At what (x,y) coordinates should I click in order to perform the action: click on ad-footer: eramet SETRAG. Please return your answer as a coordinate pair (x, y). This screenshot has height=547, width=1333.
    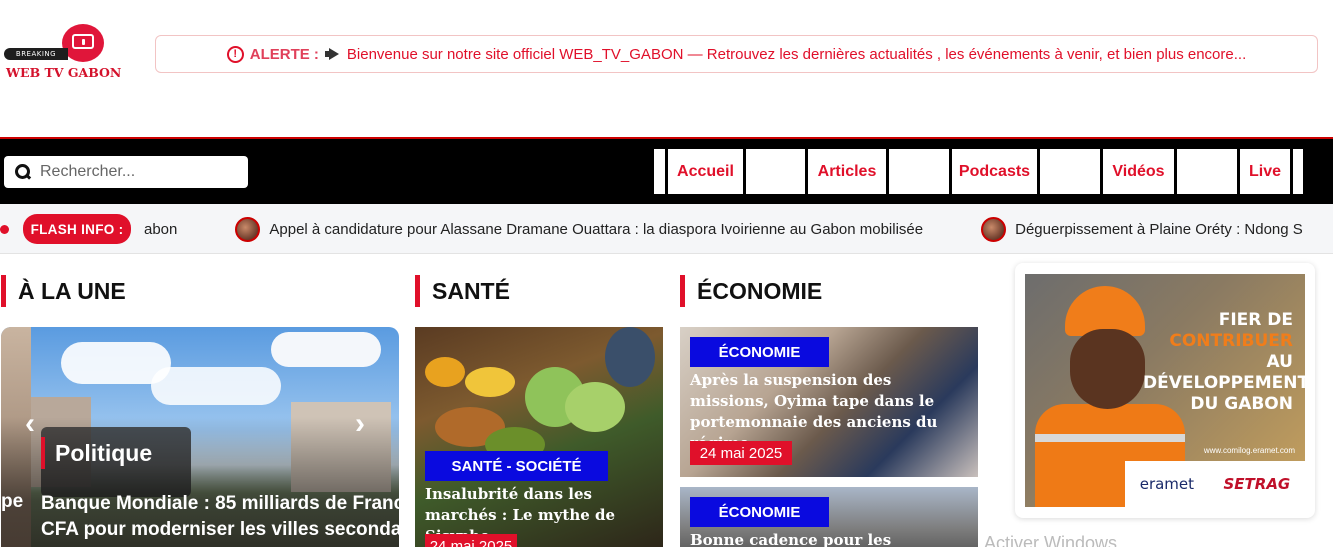
    Looking at the image, I should click on (1215, 484).